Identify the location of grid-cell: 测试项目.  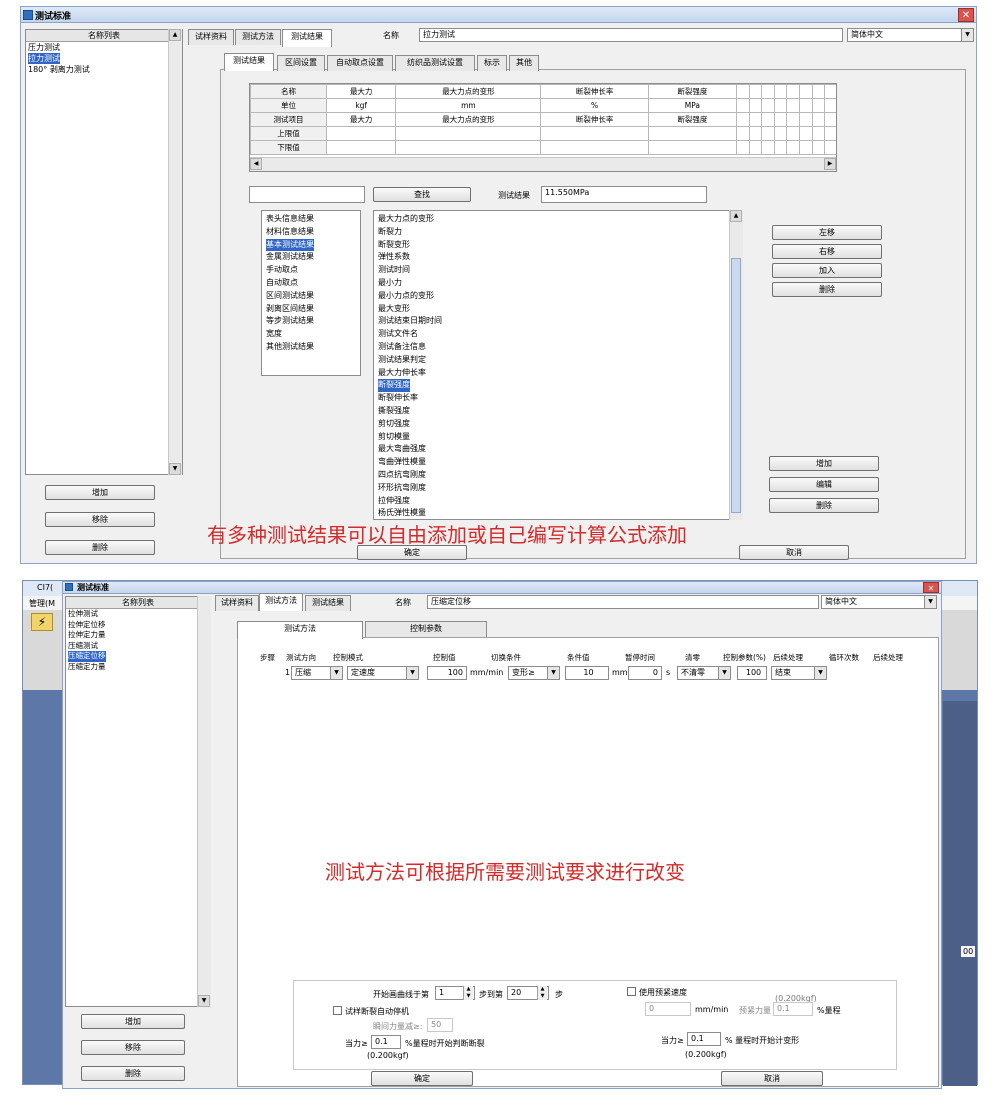
(288, 119).